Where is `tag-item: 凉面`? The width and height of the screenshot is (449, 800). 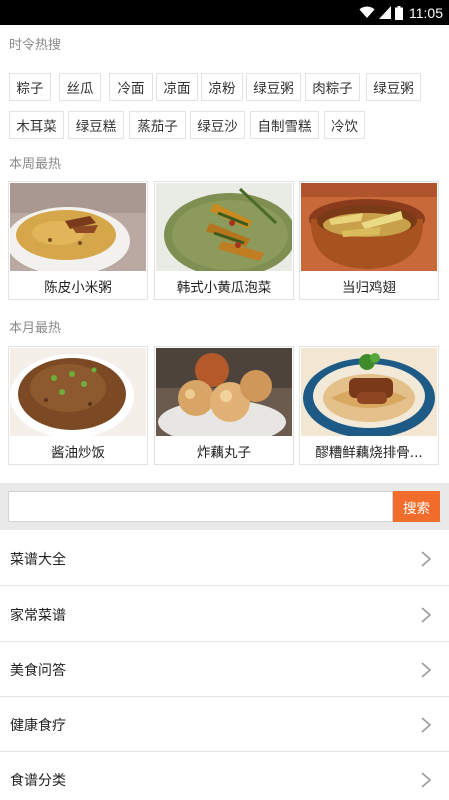 tag-item: 凉面 is located at coordinates (177, 87).